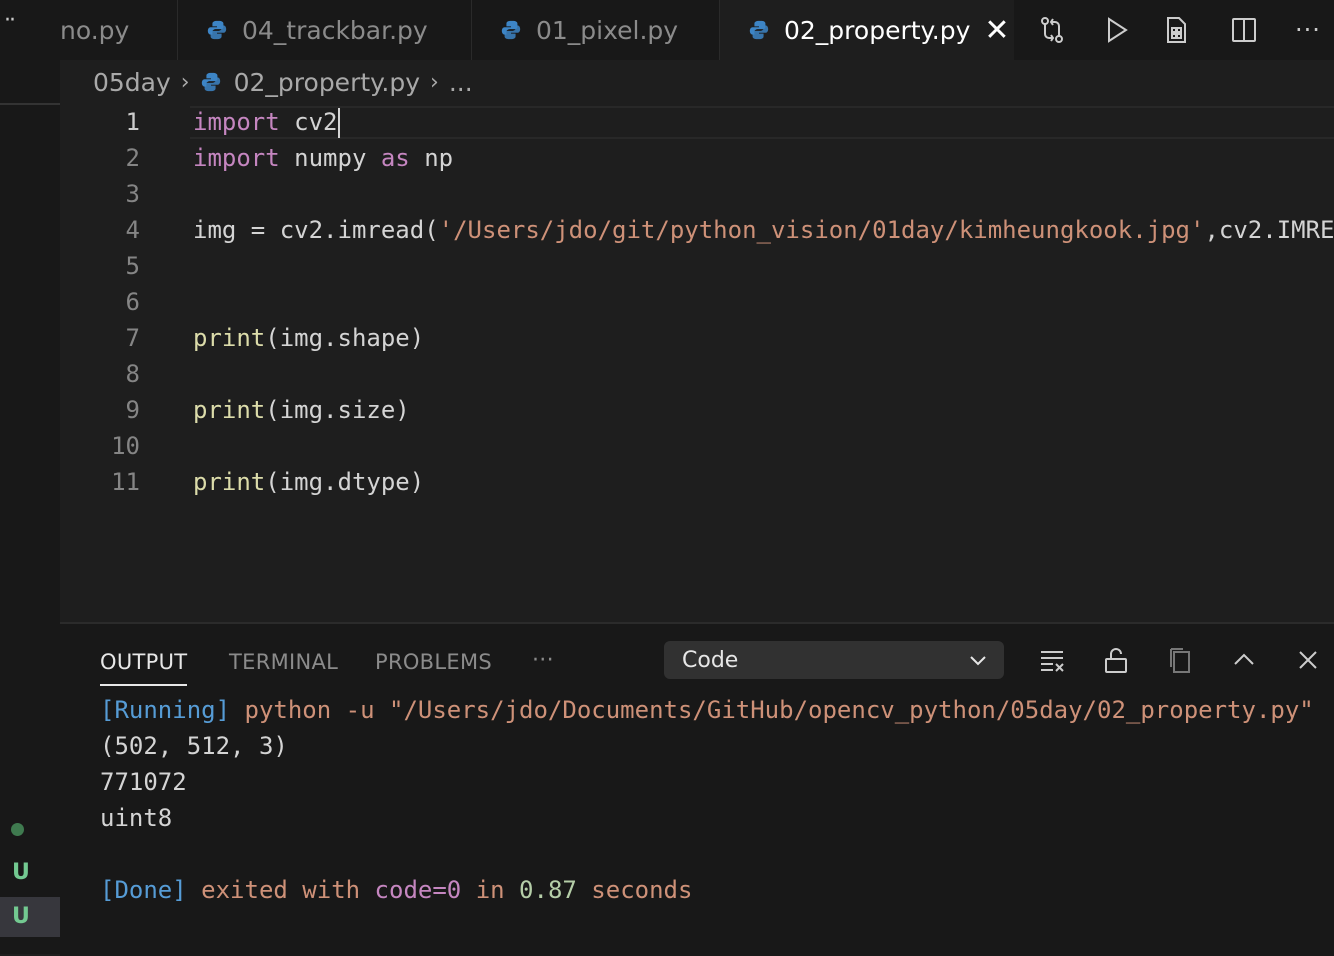 Image resolution: width=1334 pixels, height=956 pixels. Describe the element at coordinates (978, 661) in the screenshot. I see `chevron-down-icon` at that location.